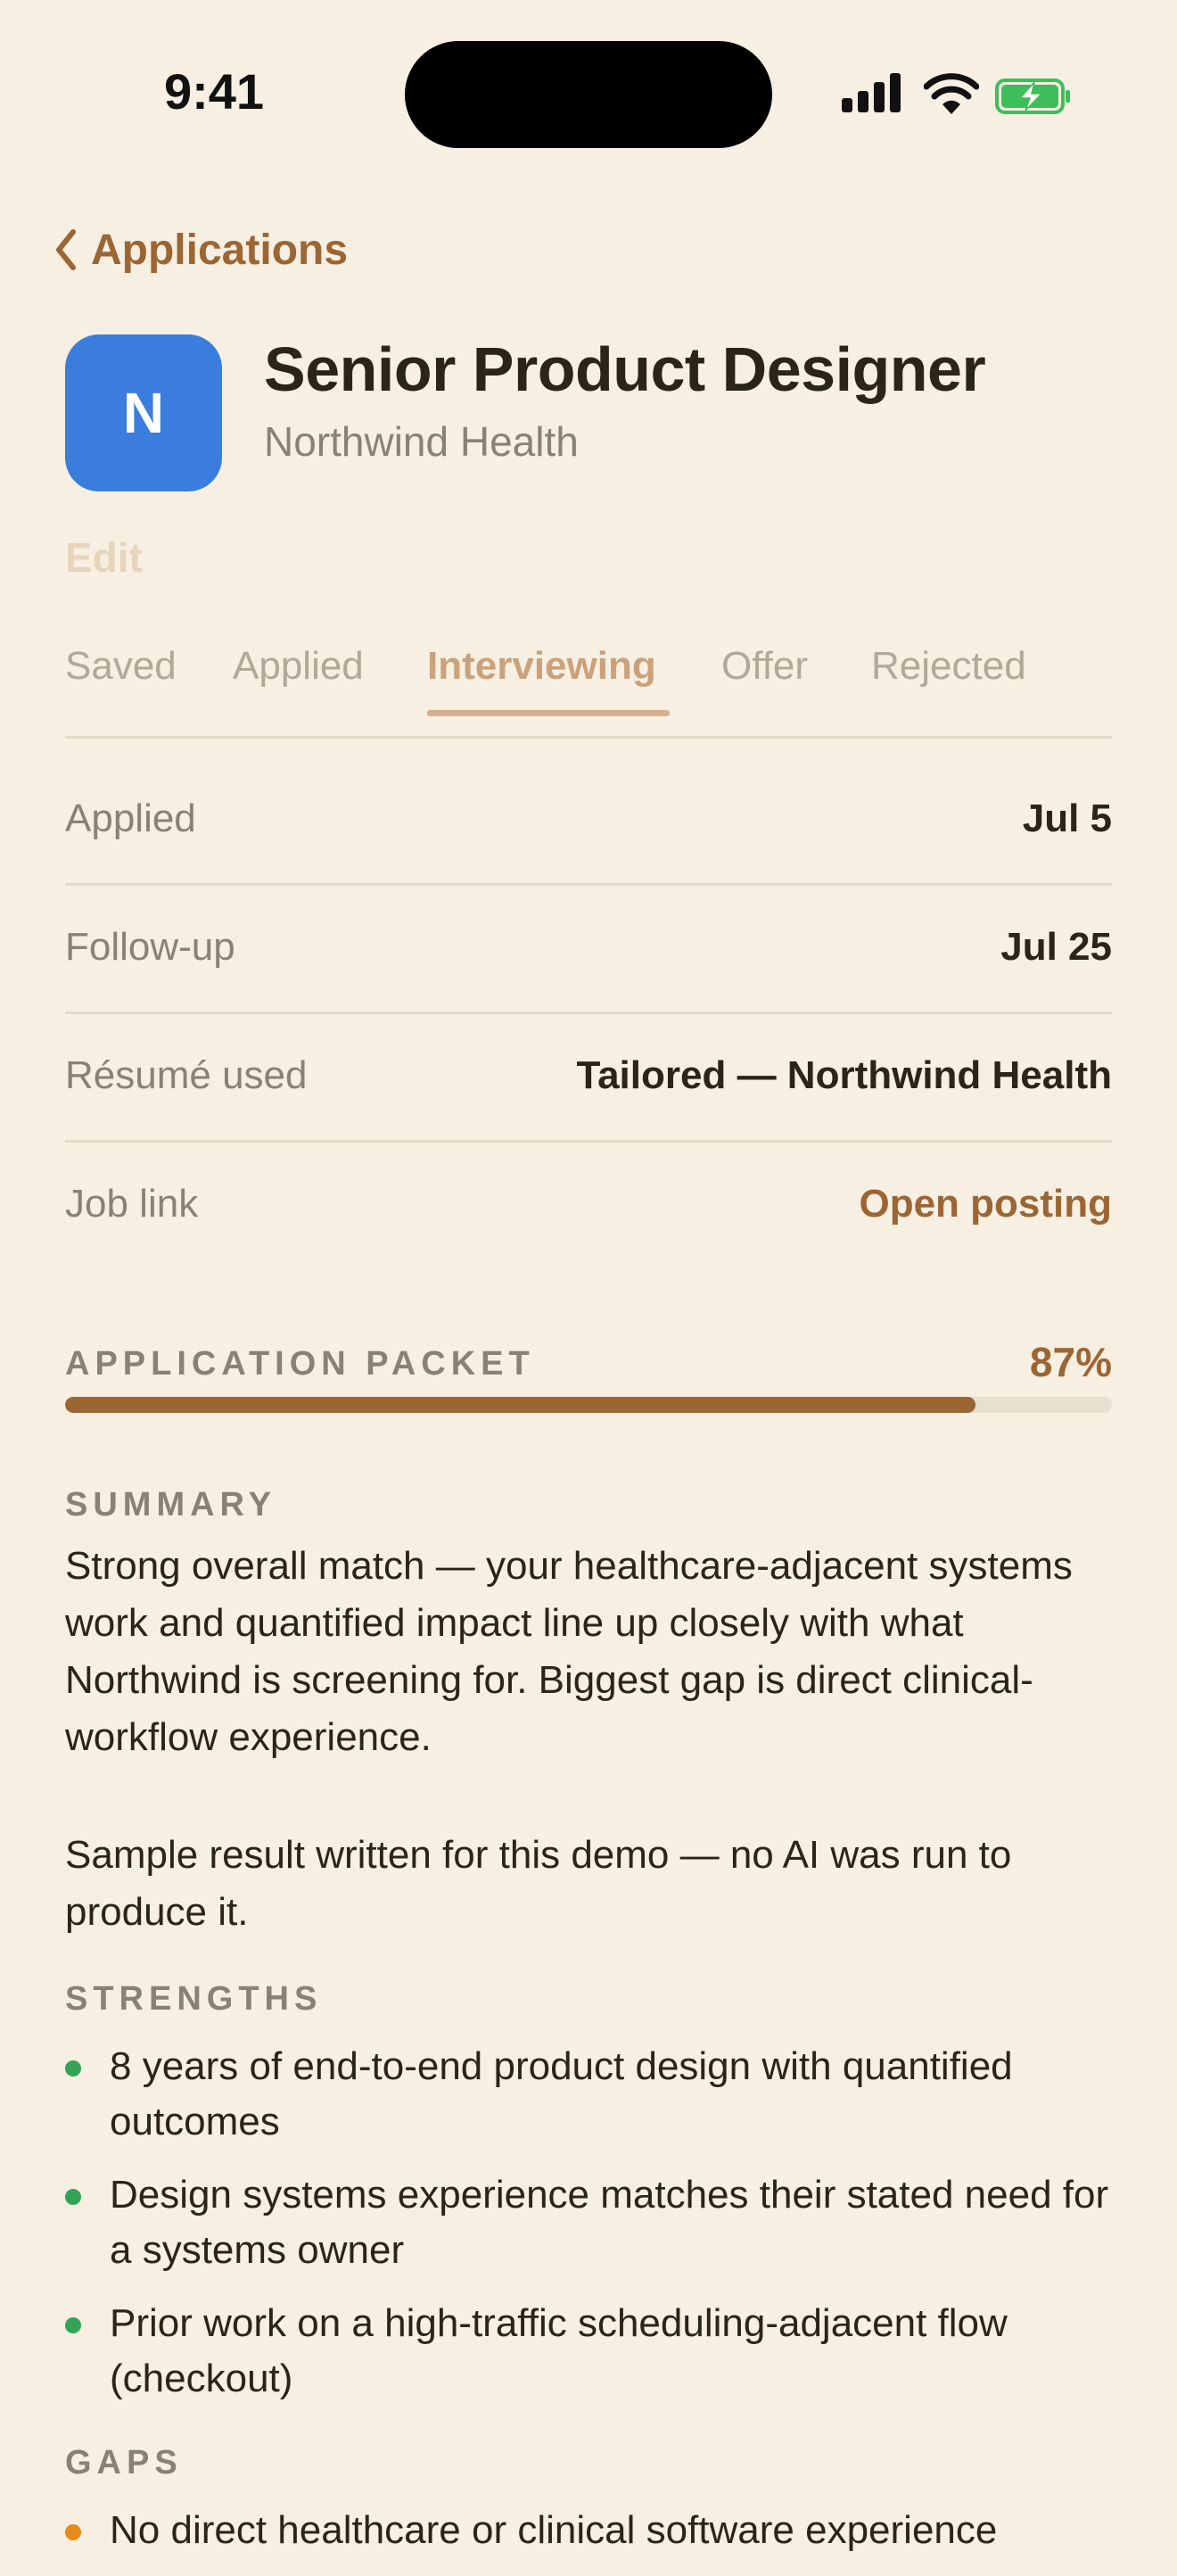  I want to click on active-tab-indicator, so click(548, 713).